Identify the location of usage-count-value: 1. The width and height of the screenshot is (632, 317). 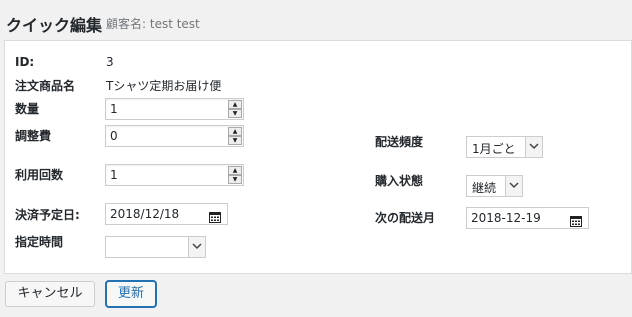
(114, 175).